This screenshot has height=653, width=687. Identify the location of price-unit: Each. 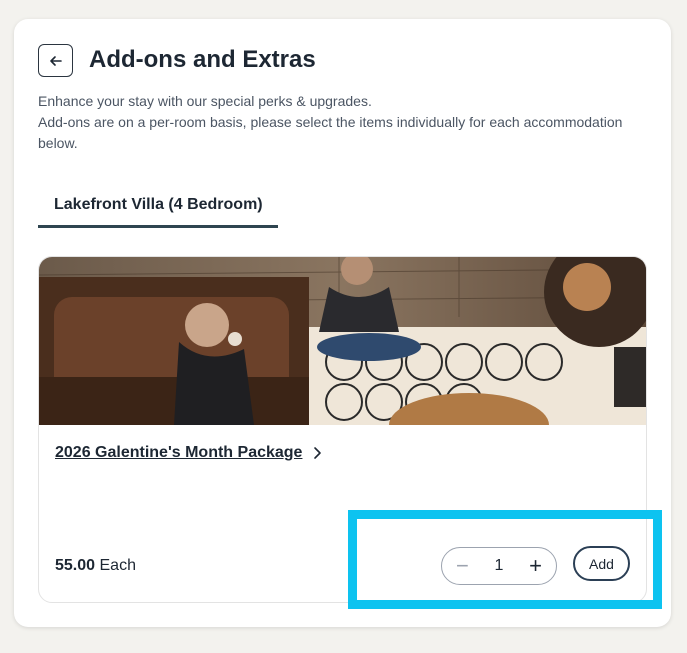
(117, 565).